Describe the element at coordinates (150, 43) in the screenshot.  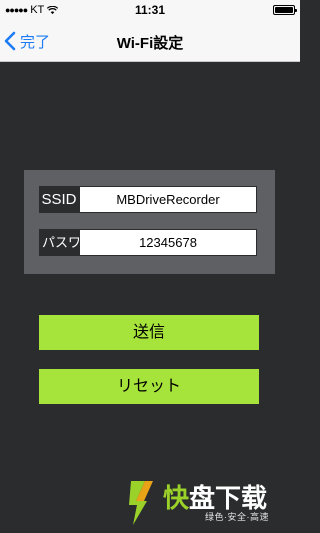
I see `page-title: Wi-Fi設定` at that location.